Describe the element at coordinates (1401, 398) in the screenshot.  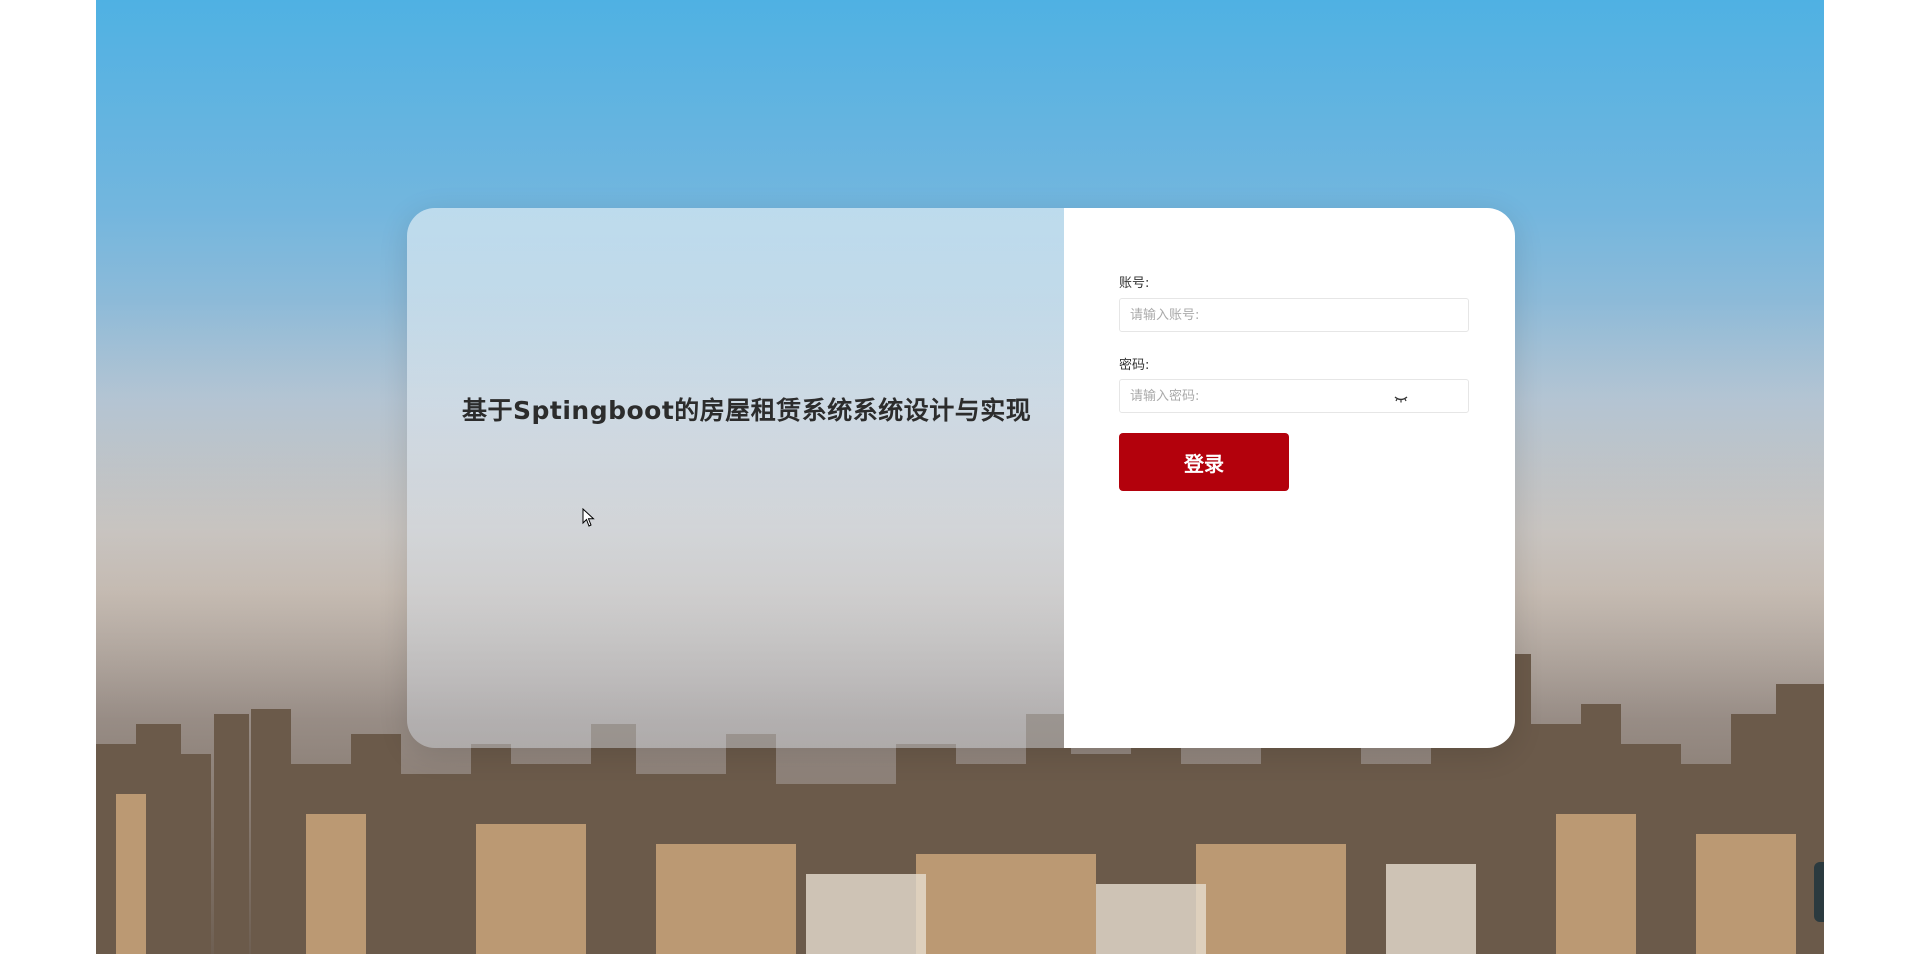
I see `eye-closed-icon` at that location.